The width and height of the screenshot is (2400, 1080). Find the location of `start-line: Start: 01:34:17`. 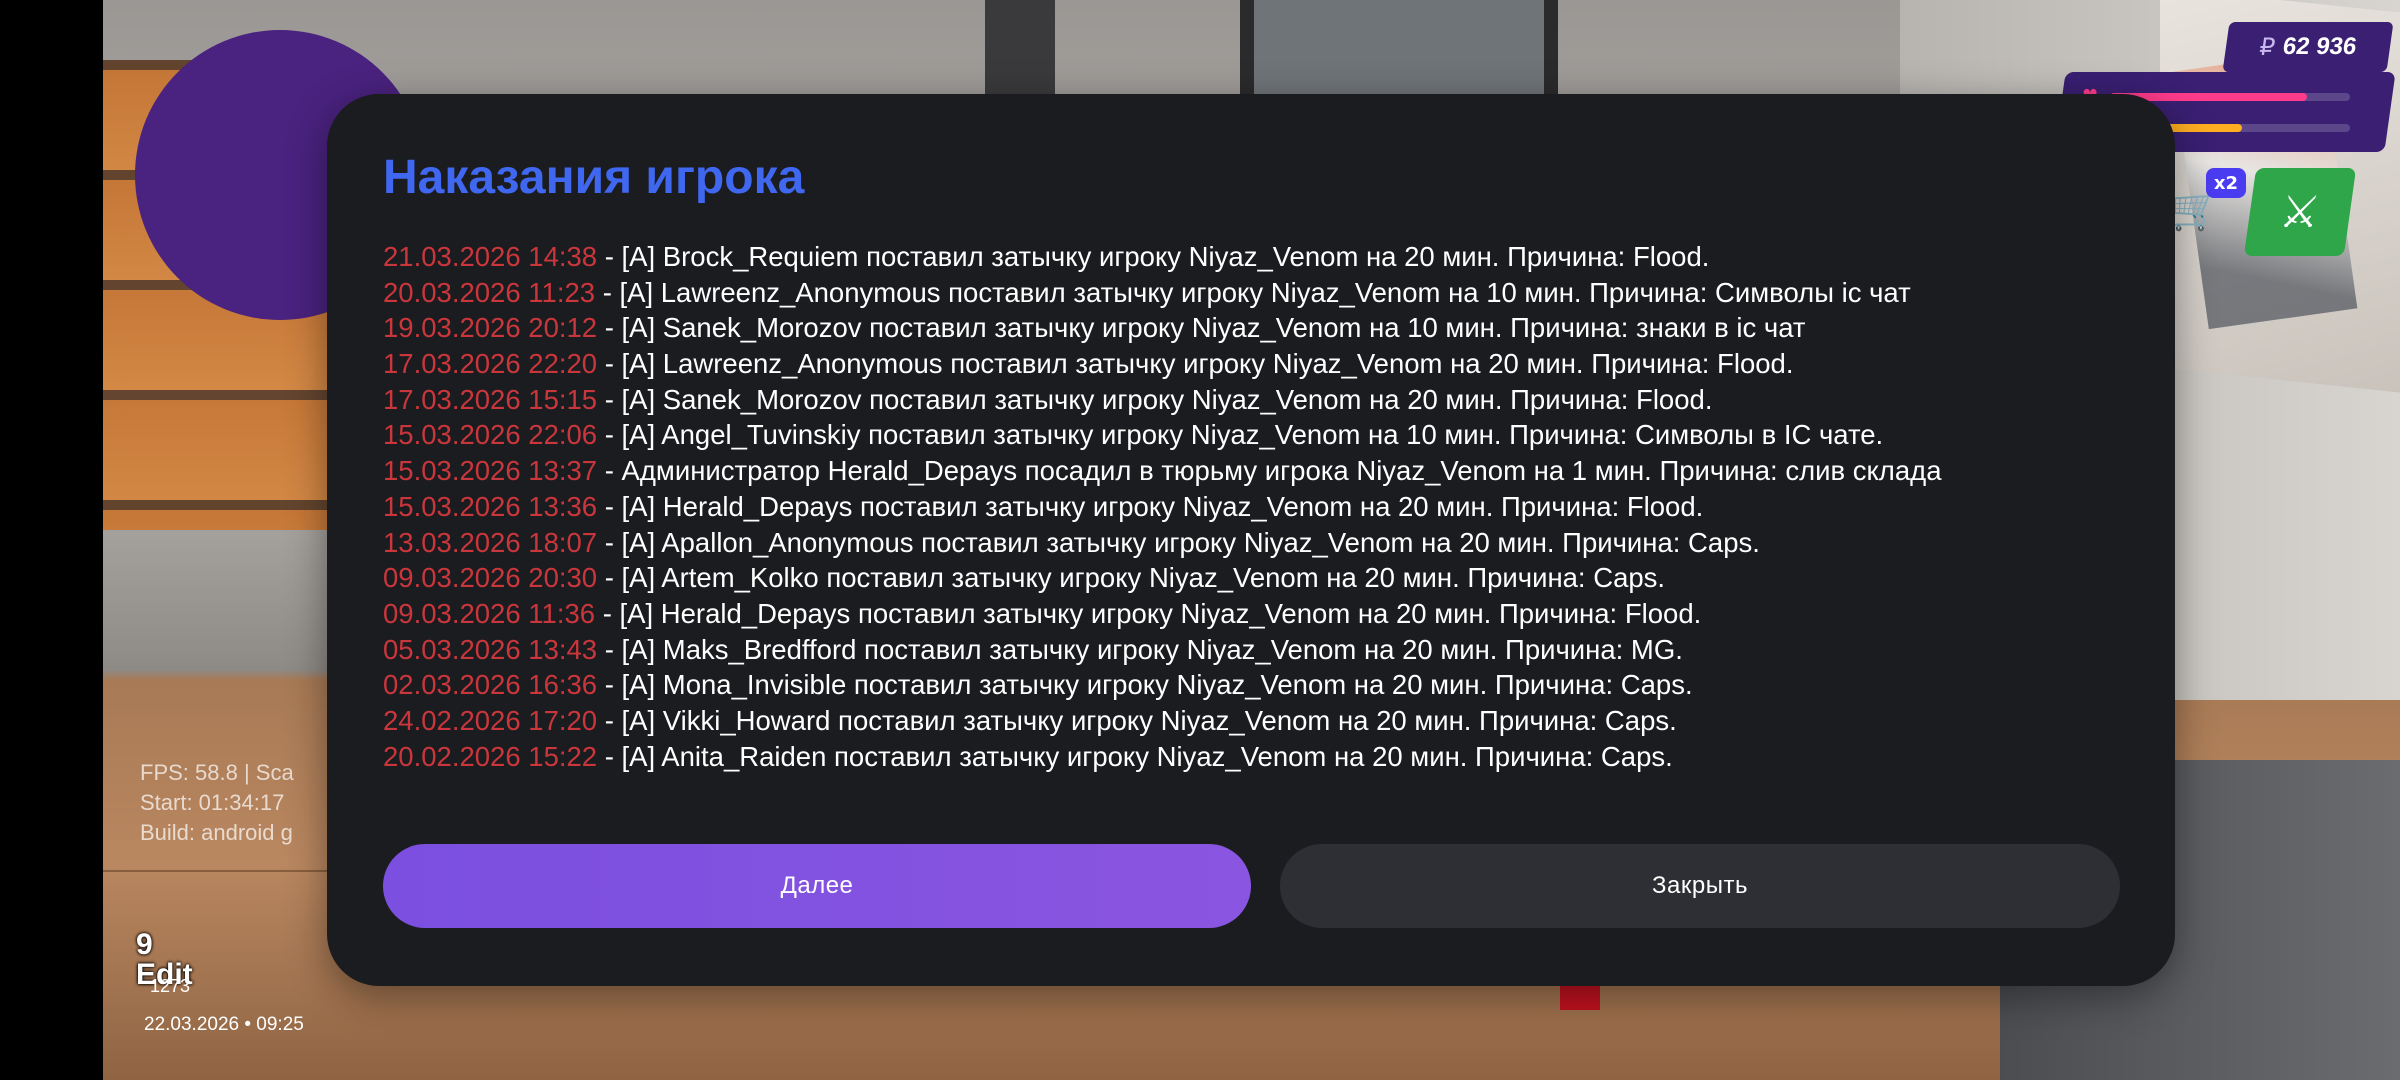

start-line: Start: 01:34:17 is located at coordinates (212, 802).